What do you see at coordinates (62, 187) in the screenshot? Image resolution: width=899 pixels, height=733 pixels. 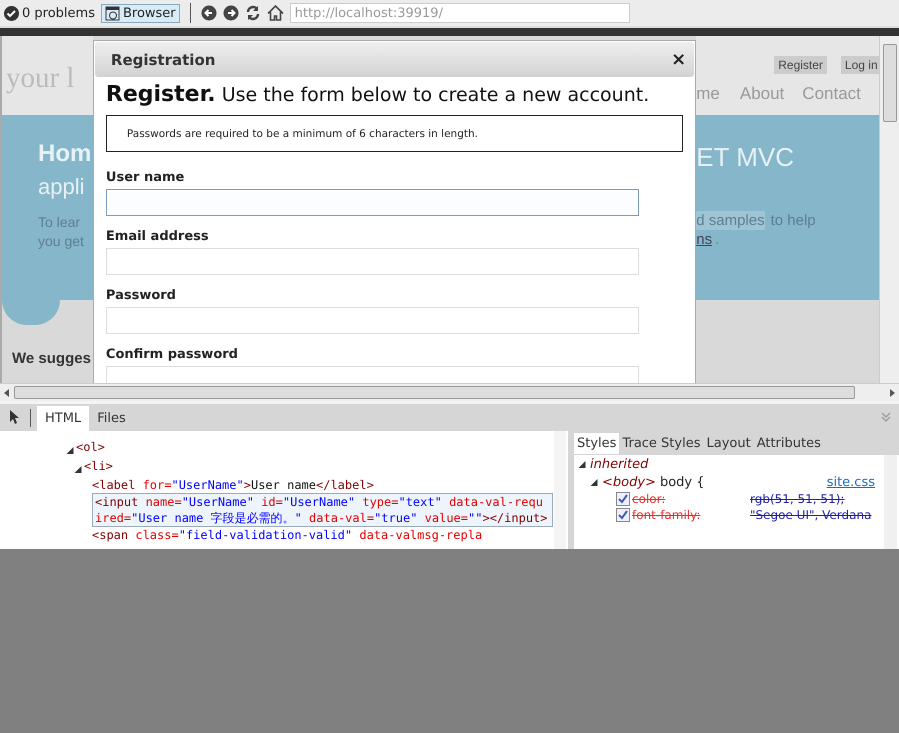 I see `hero-subtitle: appli` at bounding box center [62, 187].